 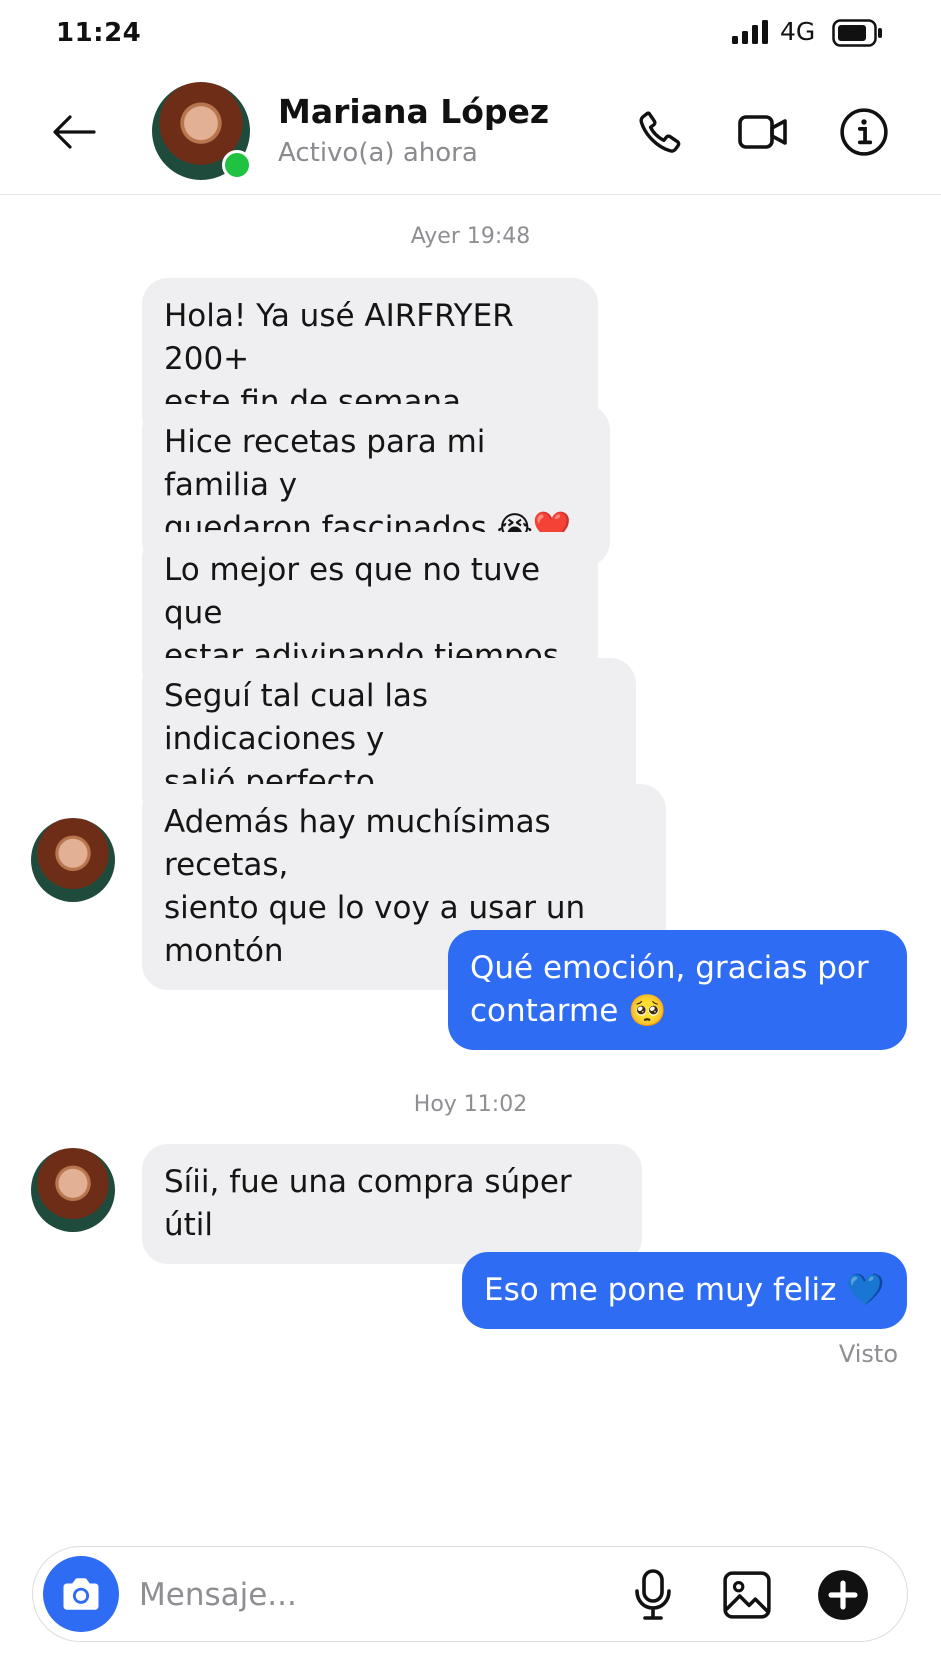 I want to click on contact-name: Mariana López, so click(x=413, y=111).